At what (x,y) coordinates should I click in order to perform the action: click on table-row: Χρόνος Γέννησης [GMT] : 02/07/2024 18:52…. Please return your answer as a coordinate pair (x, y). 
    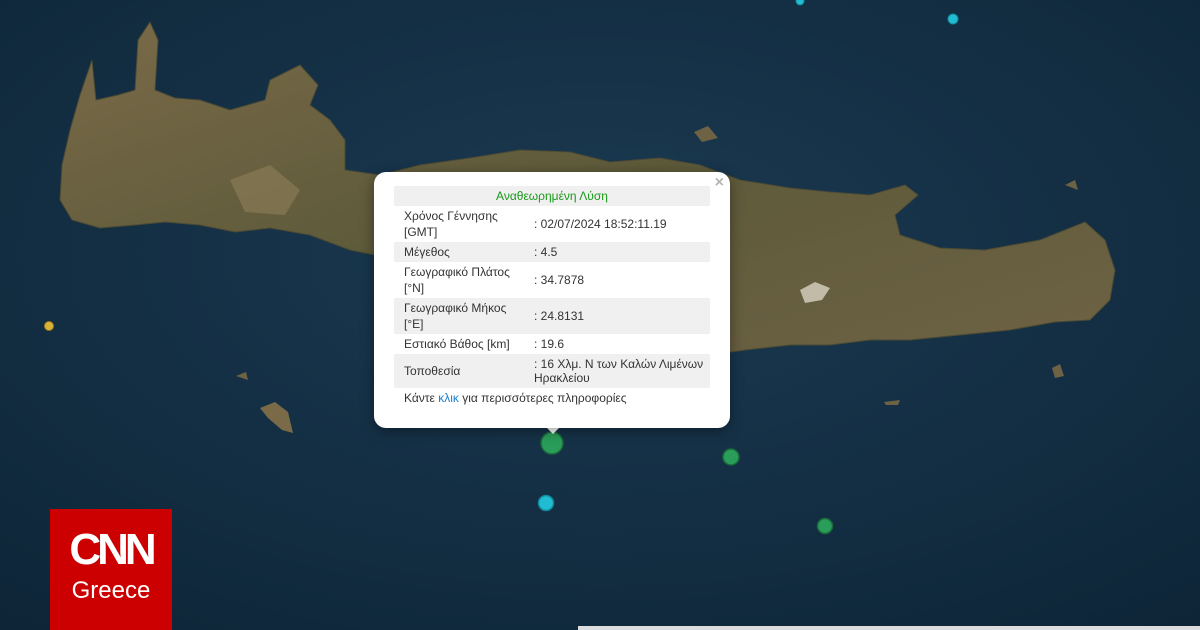
    Looking at the image, I should click on (552, 224).